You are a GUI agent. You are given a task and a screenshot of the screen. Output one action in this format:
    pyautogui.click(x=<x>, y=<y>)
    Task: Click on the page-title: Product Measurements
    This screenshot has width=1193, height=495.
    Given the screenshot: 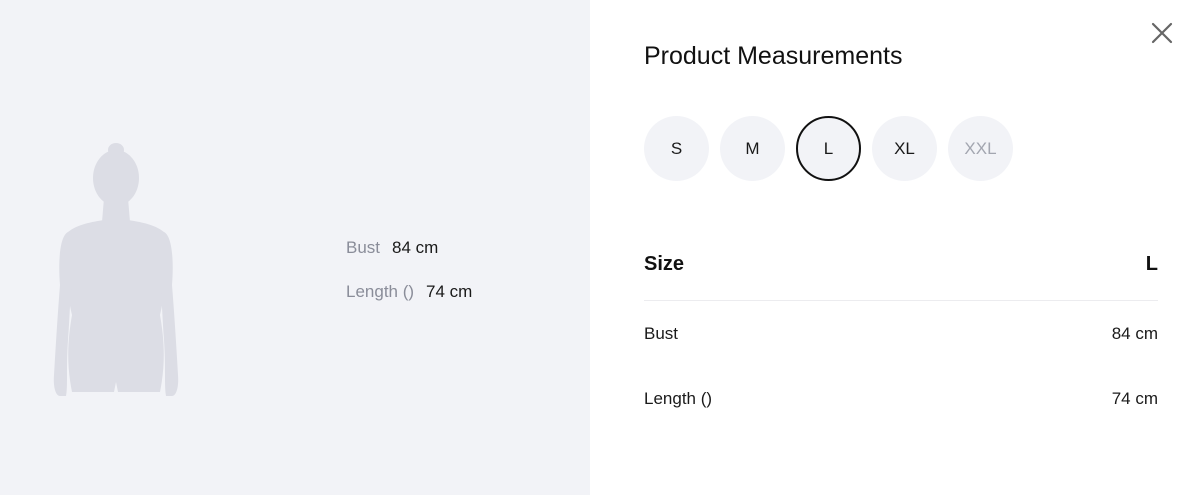 What is the action you would take?
    pyautogui.click(x=773, y=56)
    